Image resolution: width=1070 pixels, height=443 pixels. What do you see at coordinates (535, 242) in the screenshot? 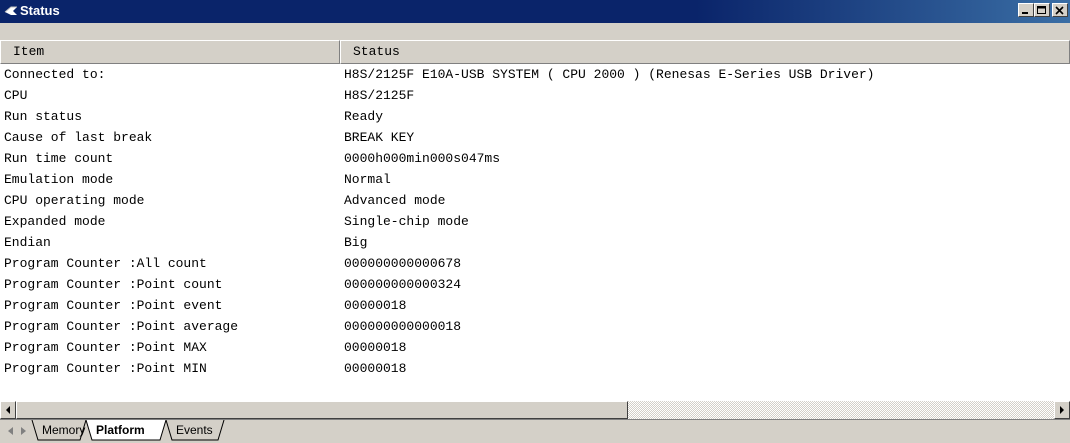
I see `table-row: Endian Big` at bounding box center [535, 242].